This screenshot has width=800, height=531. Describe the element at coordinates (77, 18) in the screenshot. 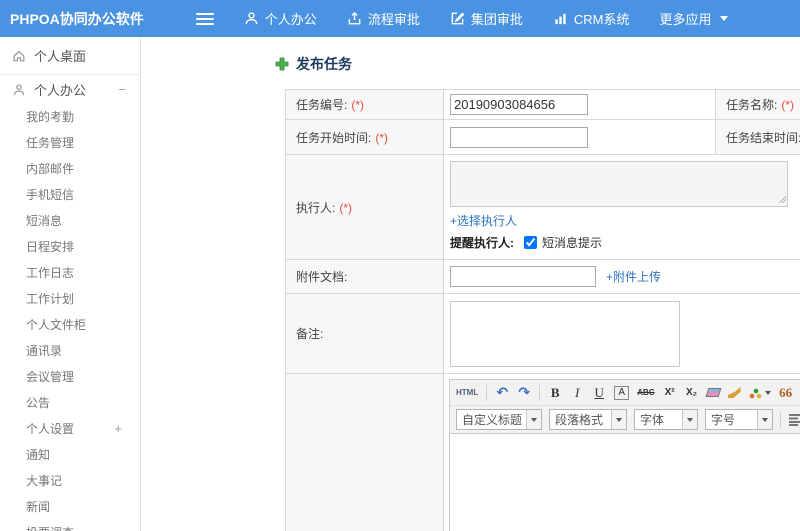

I see `brand-logo: PHPOA协同办公软件` at that location.